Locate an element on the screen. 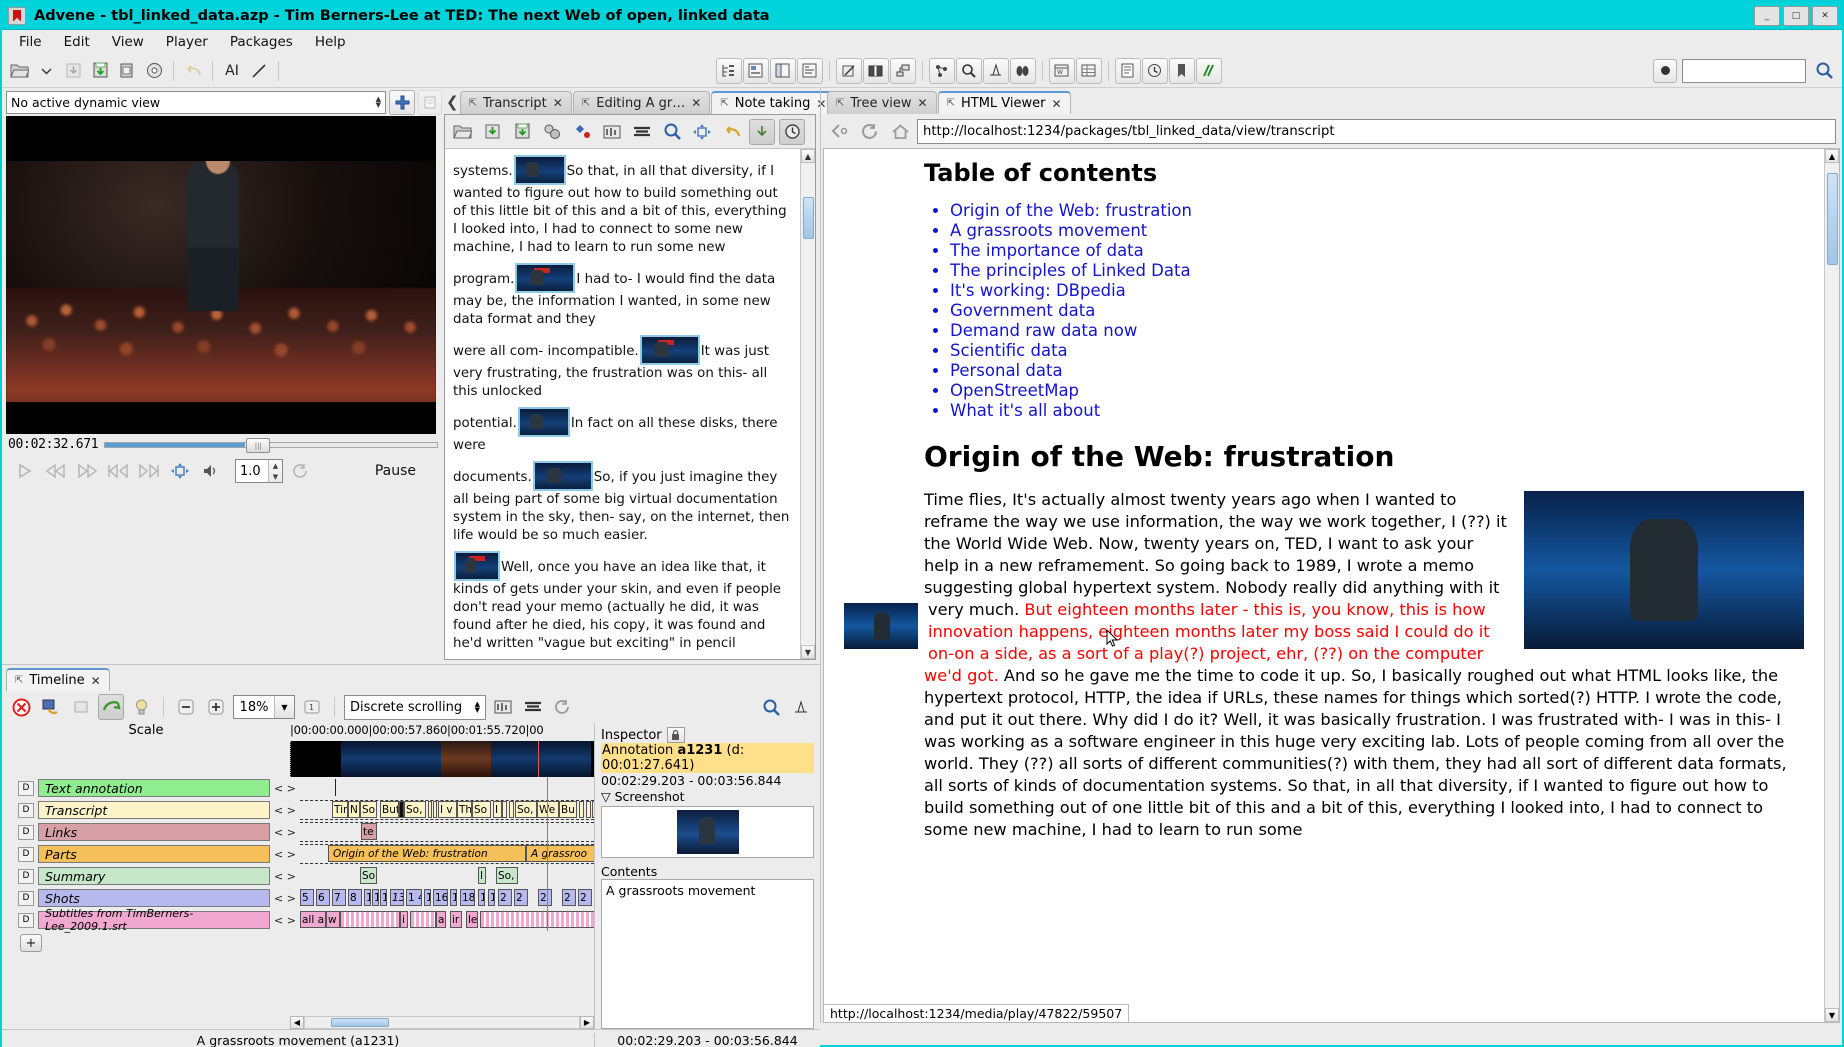 The width and height of the screenshot is (1844, 1047). timeline-search-icon is located at coordinates (771, 707).